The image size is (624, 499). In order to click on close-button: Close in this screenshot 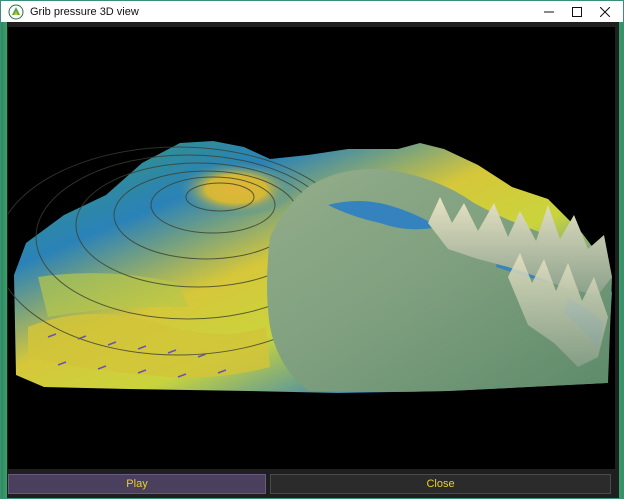, I will do `click(440, 484)`.